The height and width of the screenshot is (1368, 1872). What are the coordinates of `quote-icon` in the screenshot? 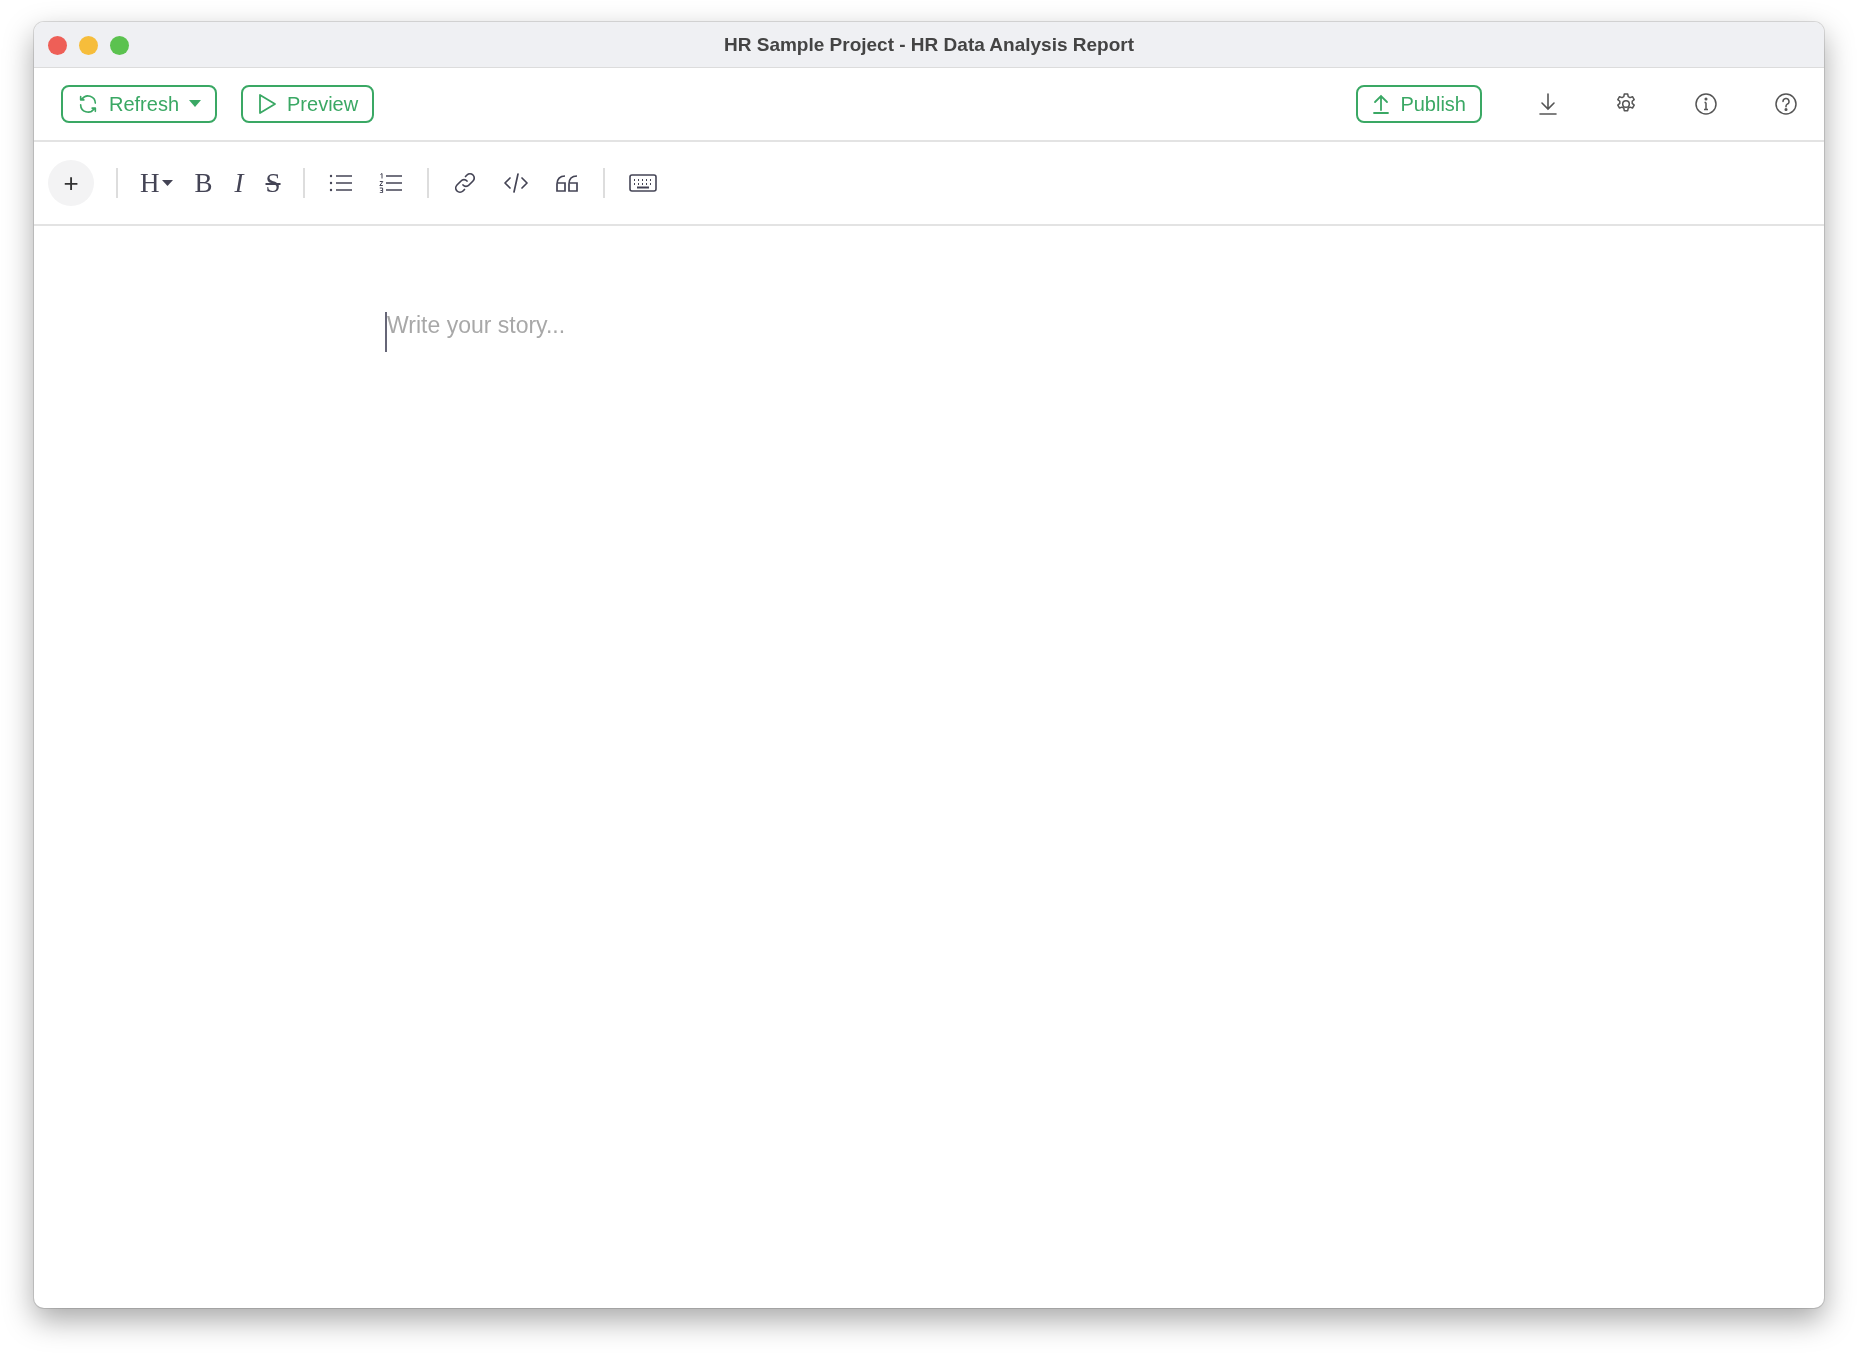 It's located at (566, 183).